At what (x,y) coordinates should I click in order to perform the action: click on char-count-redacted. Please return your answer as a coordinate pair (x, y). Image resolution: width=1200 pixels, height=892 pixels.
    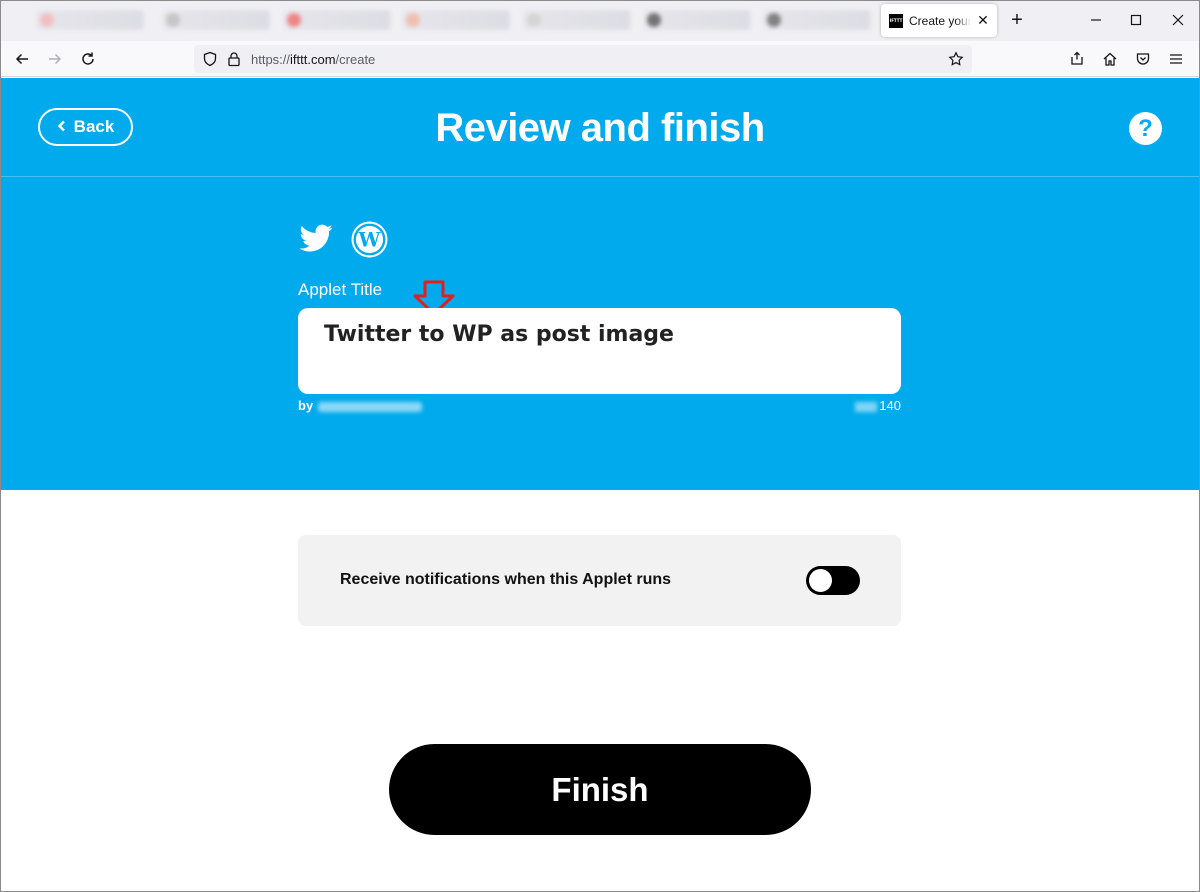
    Looking at the image, I should click on (866, 406).